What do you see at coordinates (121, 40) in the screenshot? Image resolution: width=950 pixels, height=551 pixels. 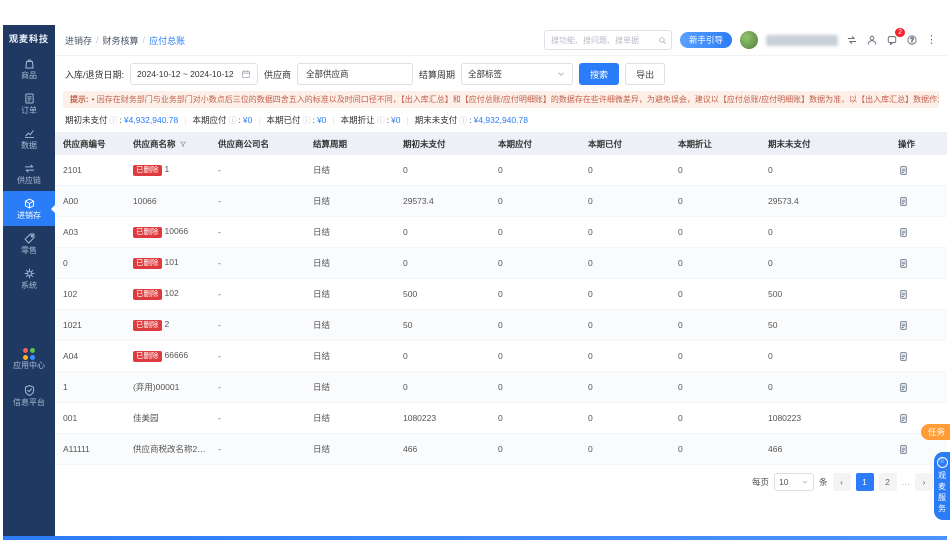 I see `breadcrumb-item: 财务核算` at bounding box center [121, 40].